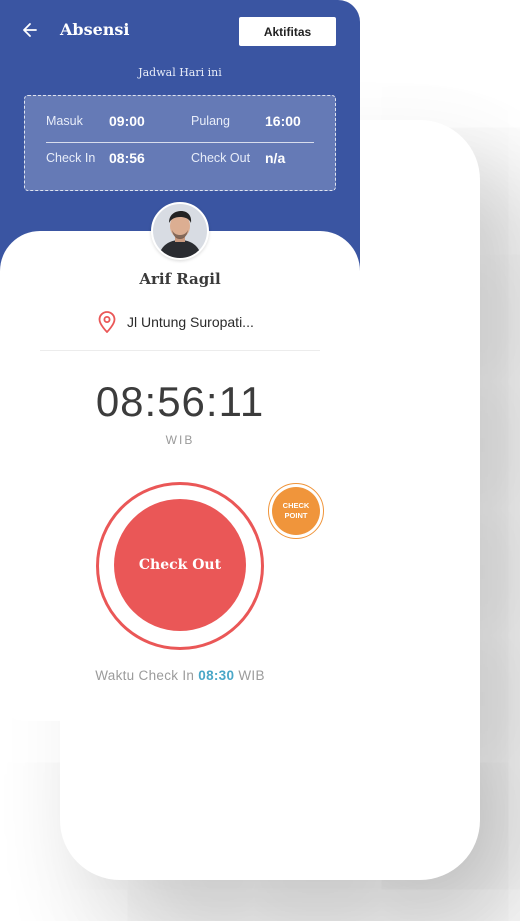 The height and width of the screenshot is (921, 520). I want to click on activity-button: Aktifitas, so click(287, 31).